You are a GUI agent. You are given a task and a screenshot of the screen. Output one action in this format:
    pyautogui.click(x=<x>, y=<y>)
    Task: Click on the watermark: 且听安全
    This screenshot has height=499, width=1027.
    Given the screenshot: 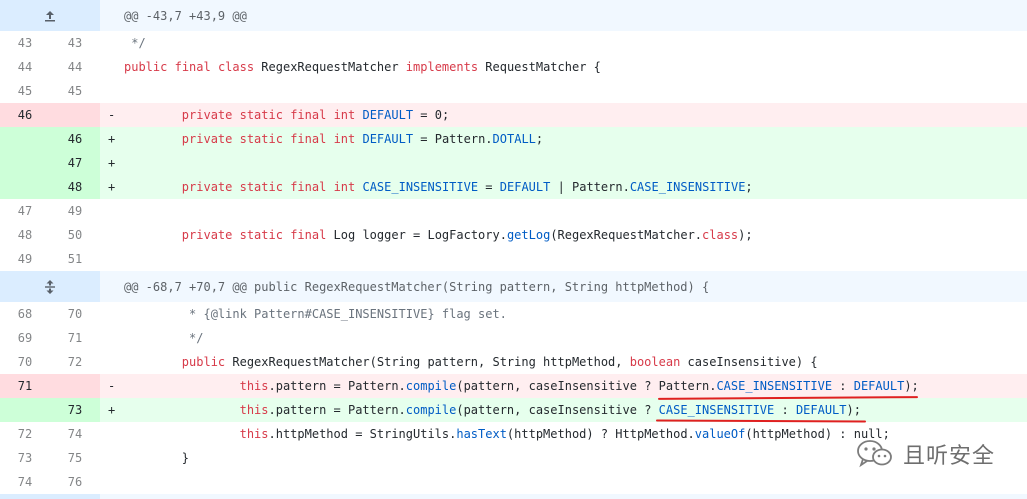 What is the action you would take?
    pyautogui.click(x=925, y=454)
    